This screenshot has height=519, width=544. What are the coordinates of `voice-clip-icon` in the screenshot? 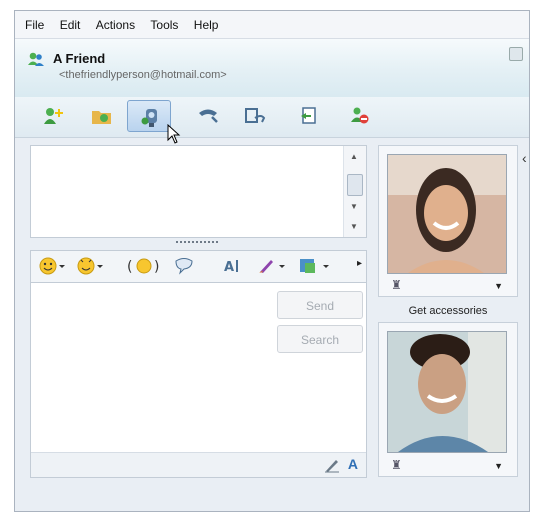 It's located at (184, 266).